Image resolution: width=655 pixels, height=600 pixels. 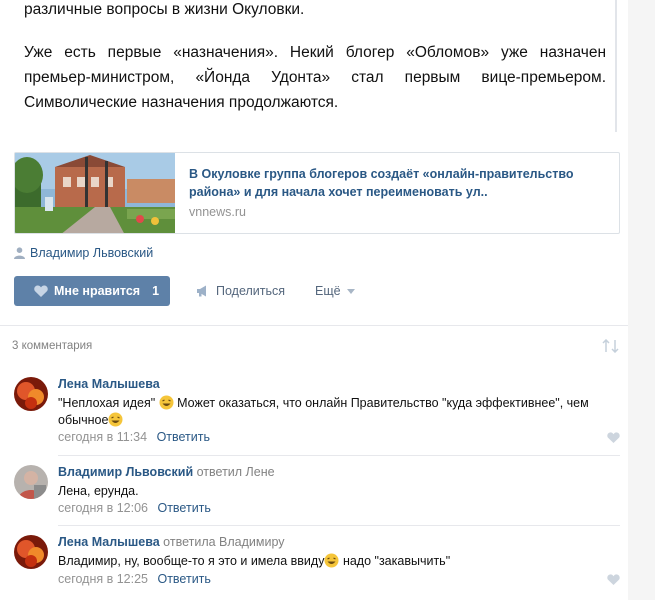 What do you see at coordinates (103, 579) in the screenshot?
I see `comment-time: сегодня в 12:25` at bounding box center [103, 579].